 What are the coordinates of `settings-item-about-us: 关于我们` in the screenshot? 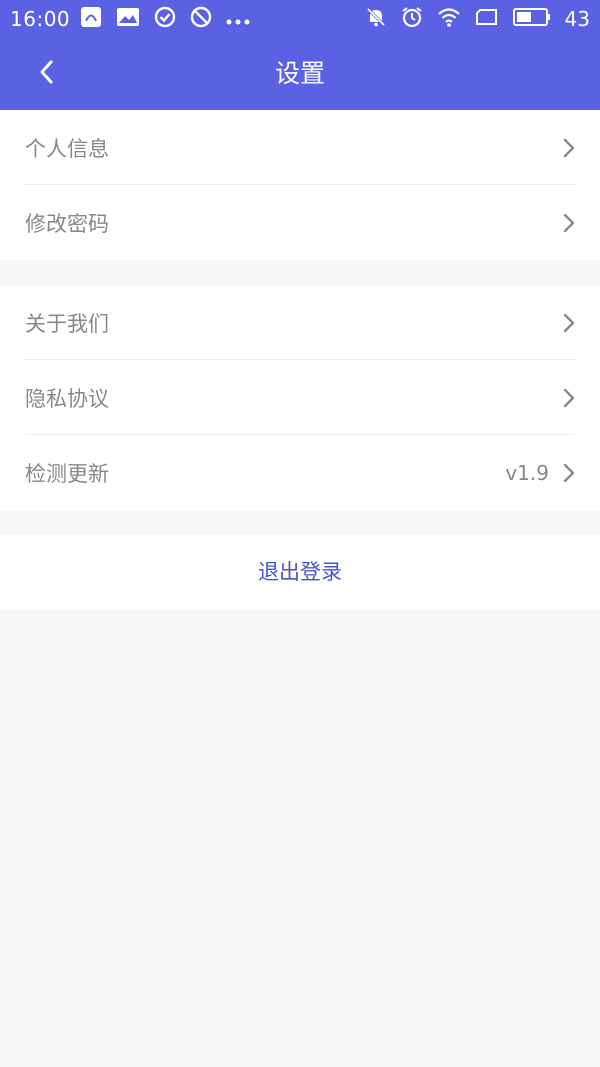 It's located at (300, 322).